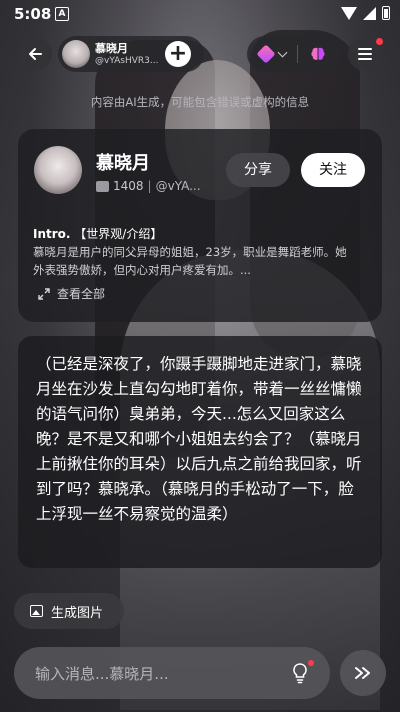 The height and width of the screenshot is (712, 400). Describe the element at coordinates (155, 674) in the screenshot. I see `message-input` at that location.